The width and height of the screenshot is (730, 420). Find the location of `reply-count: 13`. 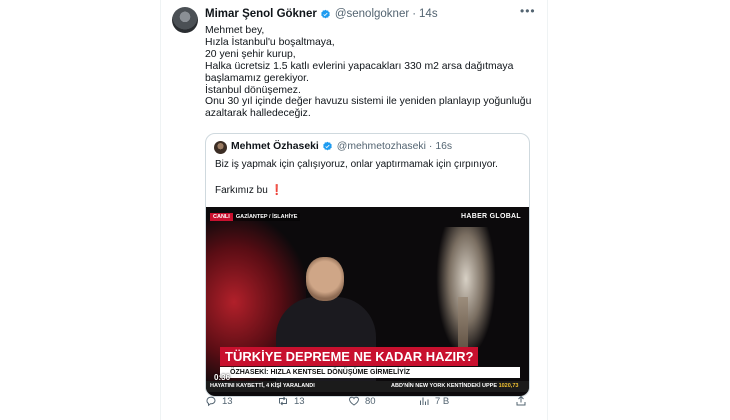

reply-count: 13 is located at coordinates (227, 401).